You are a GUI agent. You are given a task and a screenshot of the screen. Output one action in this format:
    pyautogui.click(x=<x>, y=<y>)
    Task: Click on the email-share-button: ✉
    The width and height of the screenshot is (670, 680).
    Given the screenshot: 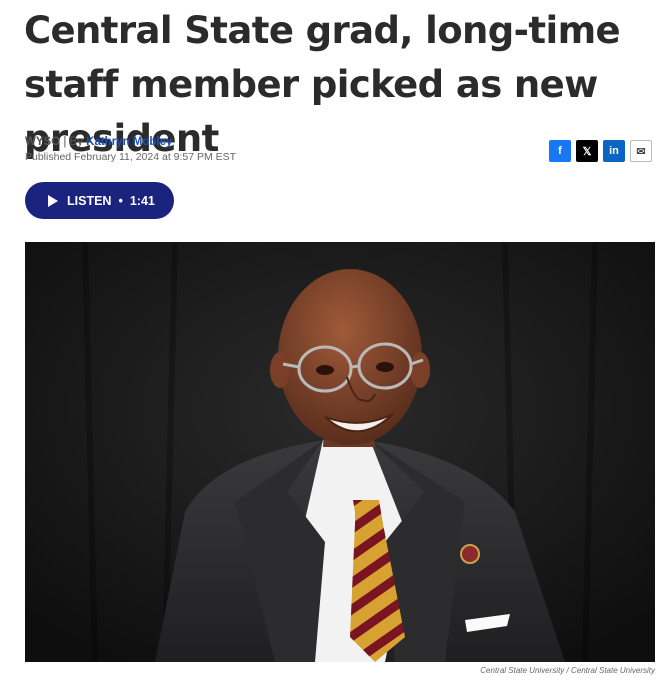 What is the action you would take?
    pyautogui.click(x=641, y=151)
    